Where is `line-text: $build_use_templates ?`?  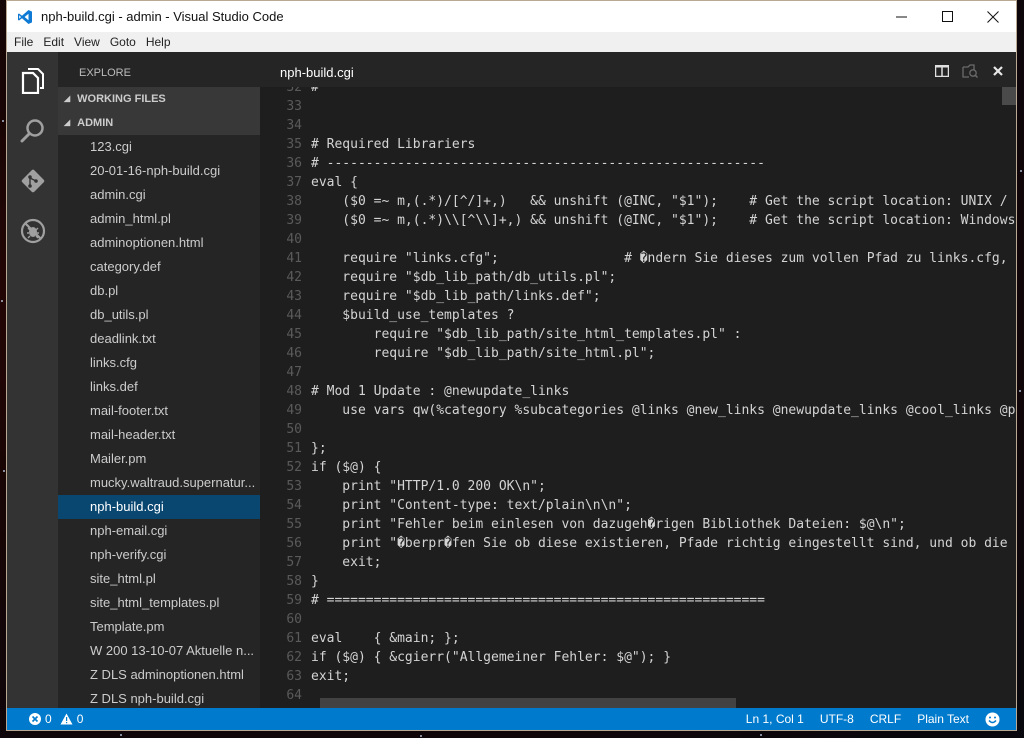
line-text: $build_use_templates ? is located at coordinates (413, 315).